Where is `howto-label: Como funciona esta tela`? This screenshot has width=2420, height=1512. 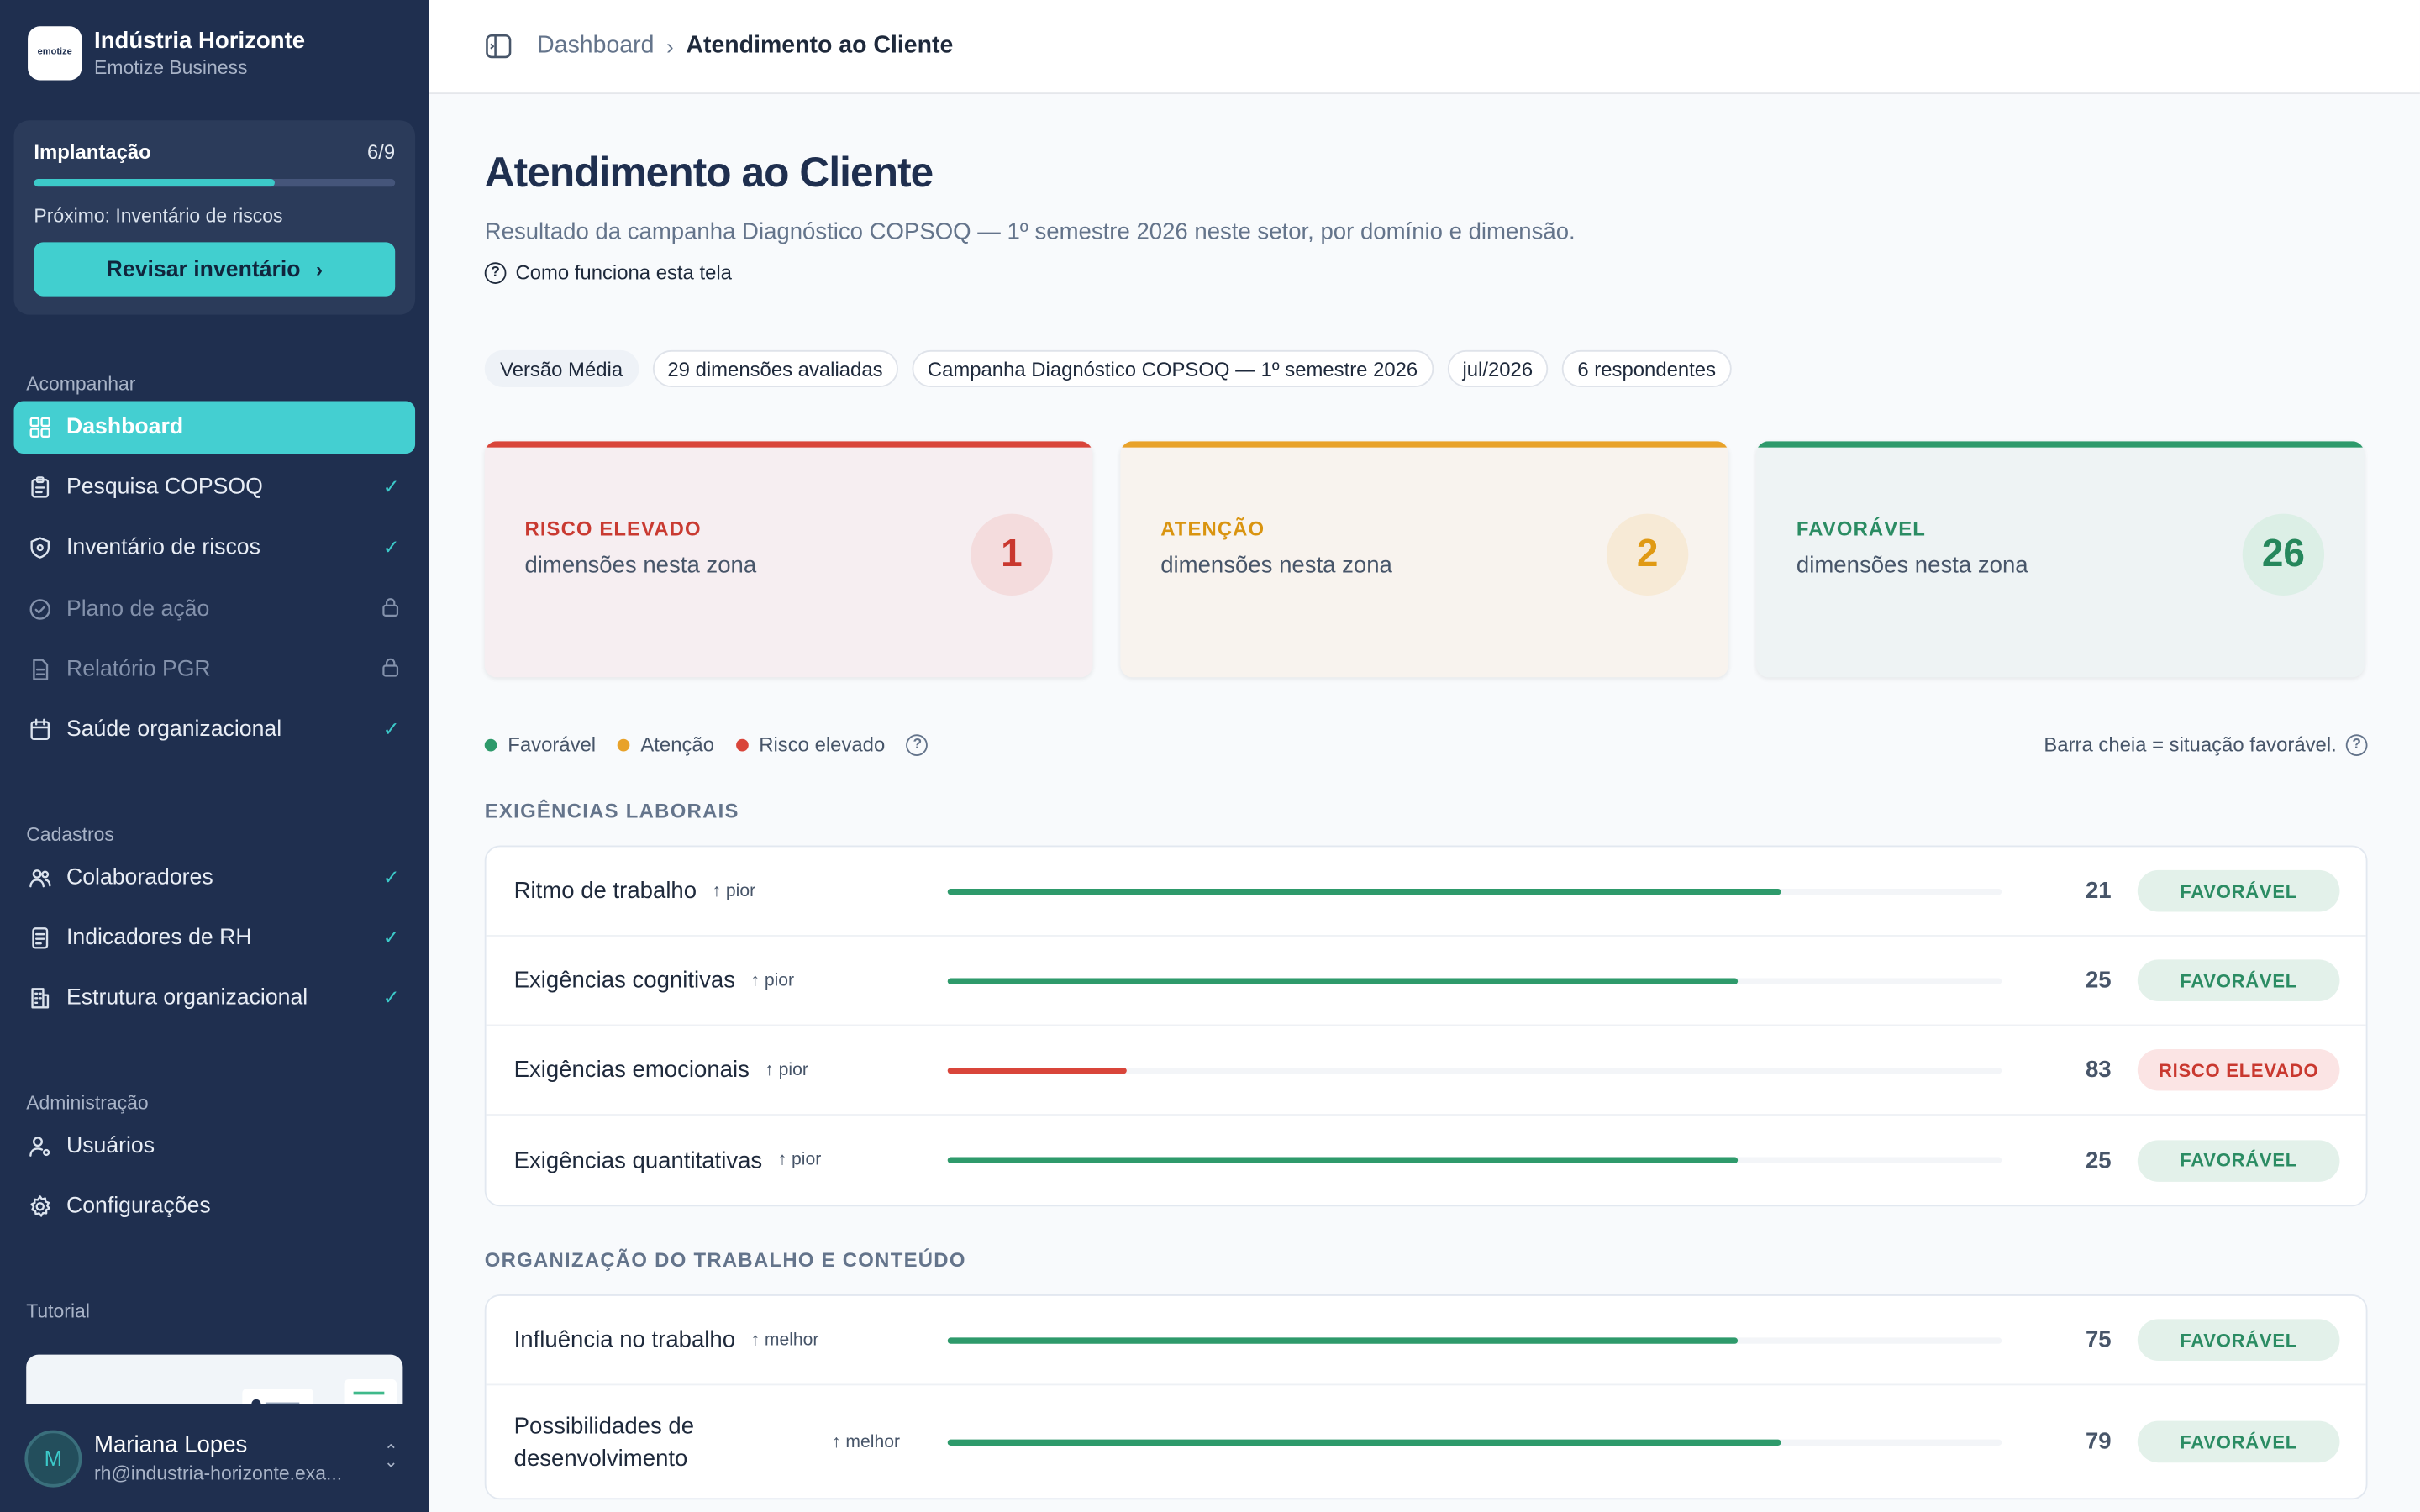 howto-label: Como funciona esta tela is located at coordinates (623, 272).